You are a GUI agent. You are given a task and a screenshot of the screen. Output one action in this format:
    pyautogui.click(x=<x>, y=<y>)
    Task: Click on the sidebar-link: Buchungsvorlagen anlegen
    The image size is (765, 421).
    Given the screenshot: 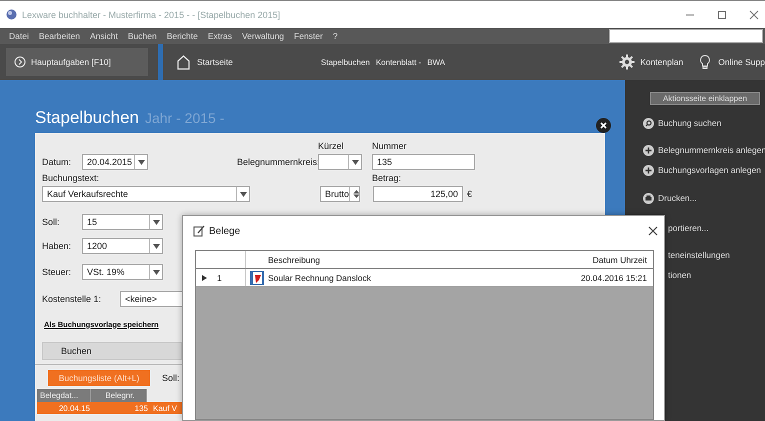 What is the action you would take?
    pyautogui.click(x=710, y=170)
    